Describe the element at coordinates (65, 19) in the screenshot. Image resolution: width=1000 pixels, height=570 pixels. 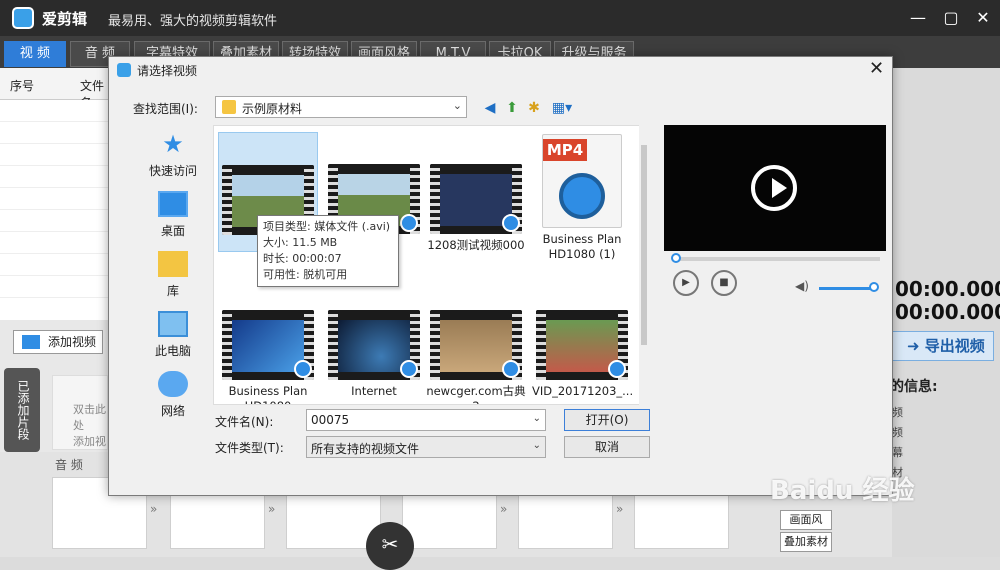
I see `app-name: 爱剪辑` at that location.